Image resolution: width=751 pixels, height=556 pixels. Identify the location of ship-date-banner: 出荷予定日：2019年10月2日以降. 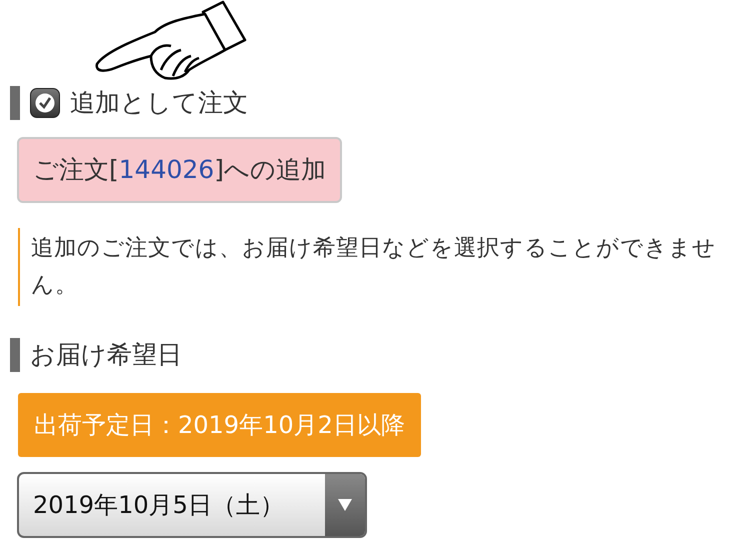
(219, 424).